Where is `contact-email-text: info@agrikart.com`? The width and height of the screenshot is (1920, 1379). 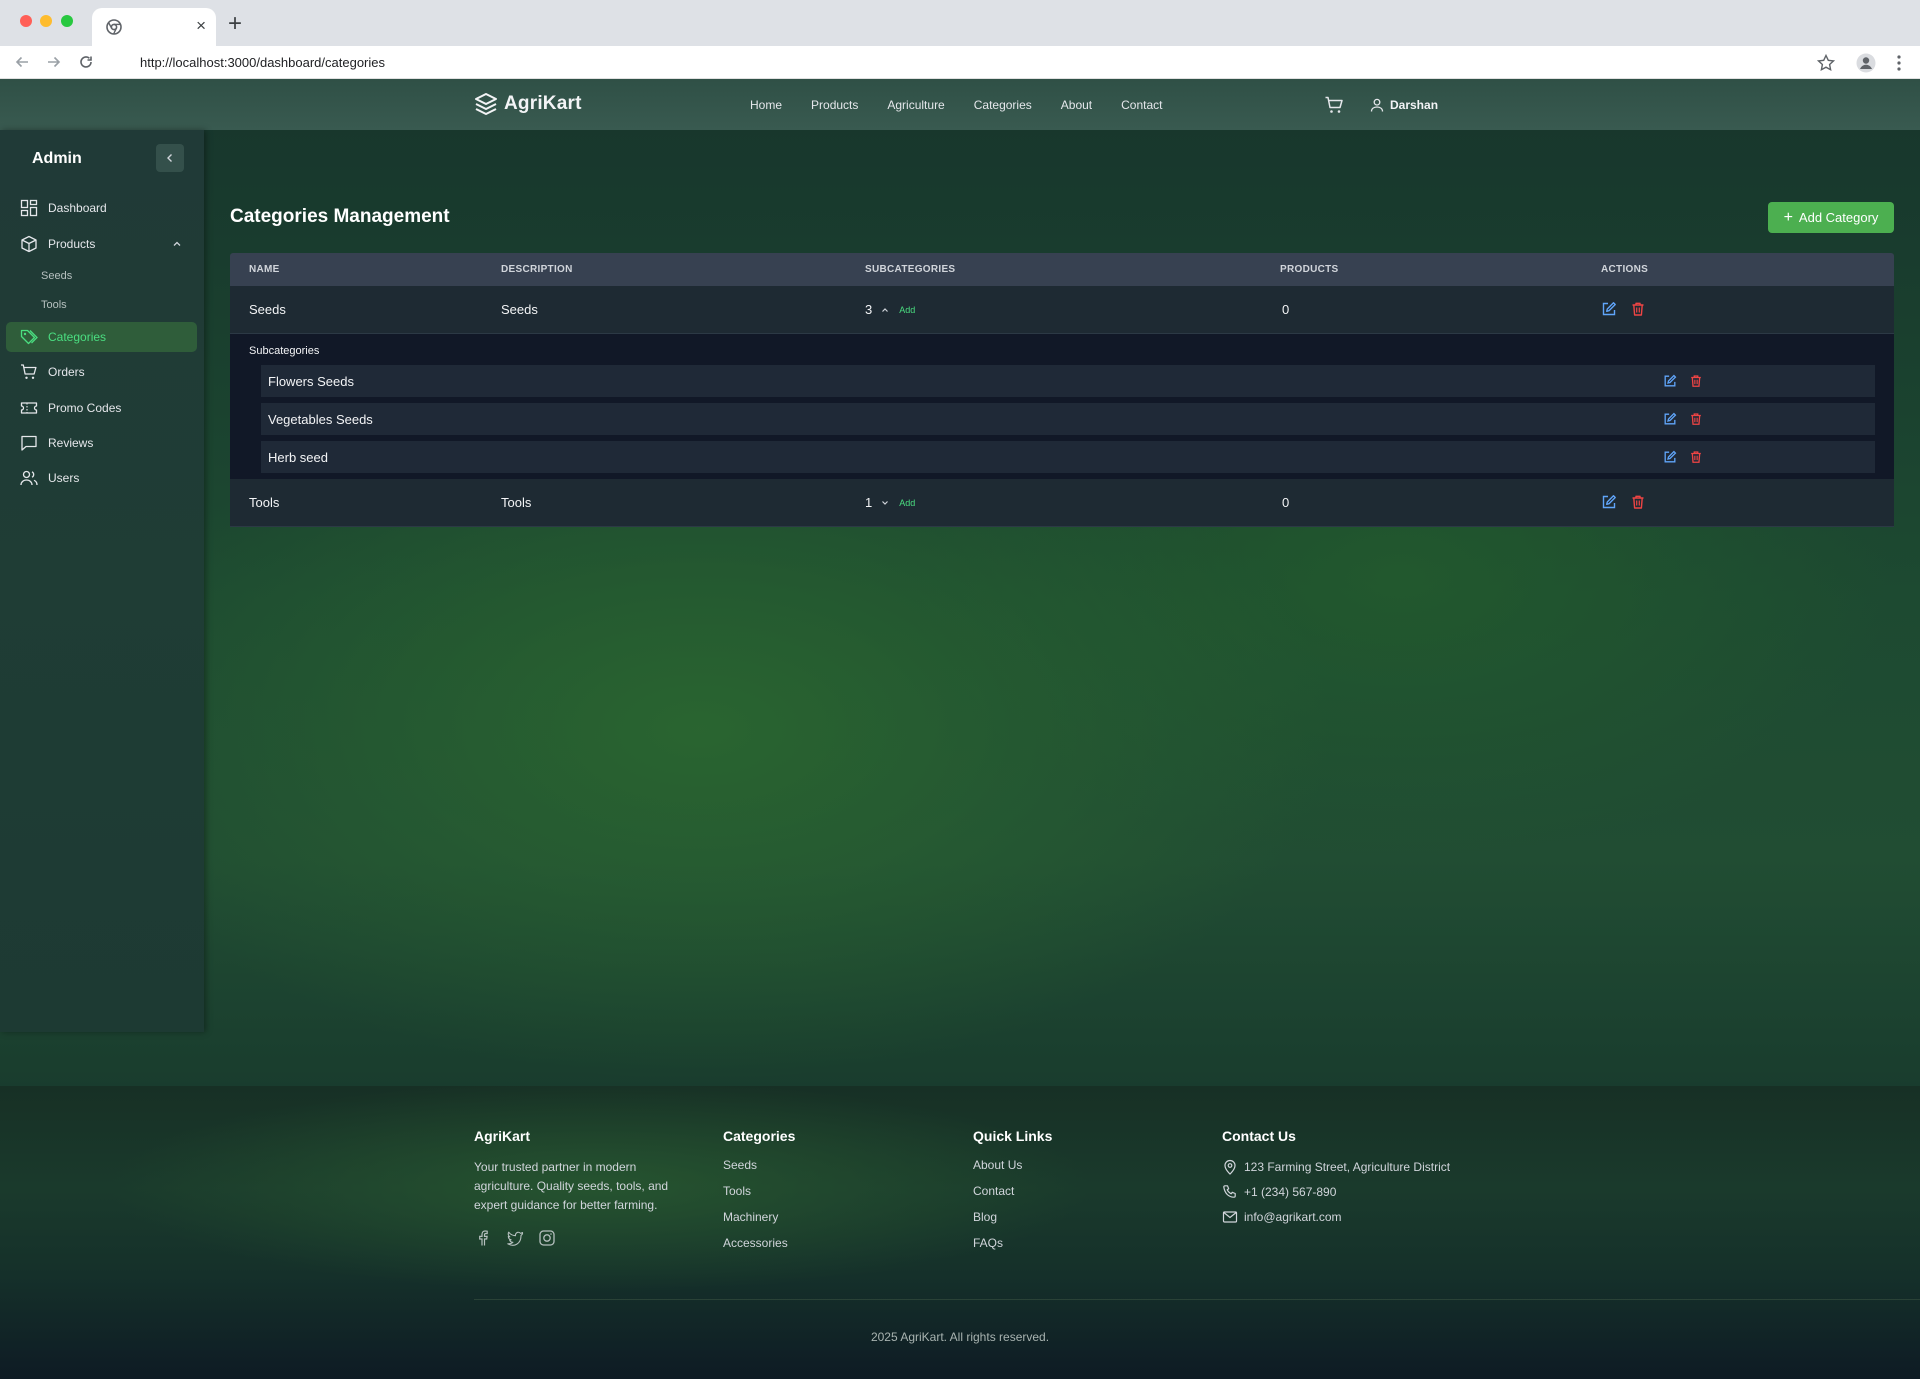
contact-email-text: info@agrikart.com is located at coordinates (1293, 1217).